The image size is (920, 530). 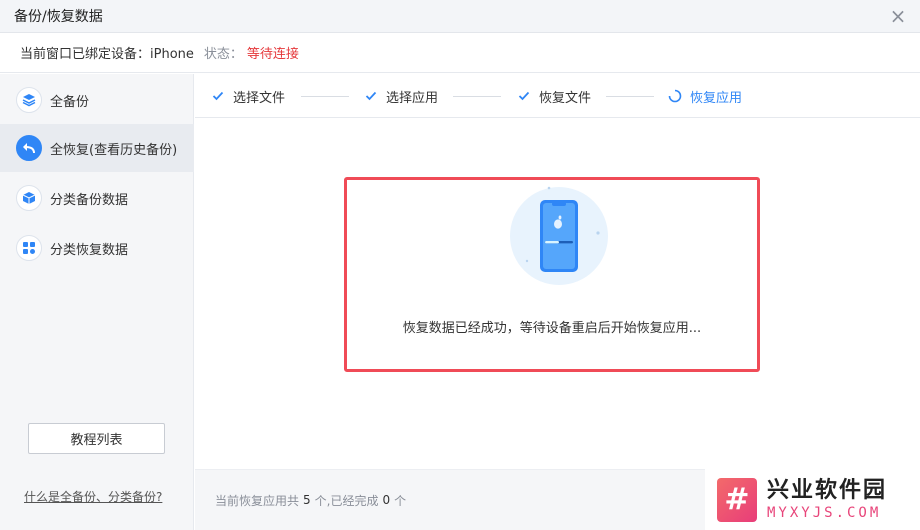 What do you see at coordinates (97, 100) in the screenshot?
I see `sidebar-item-full-backup: 全备份` at bounding box center [97, 100].